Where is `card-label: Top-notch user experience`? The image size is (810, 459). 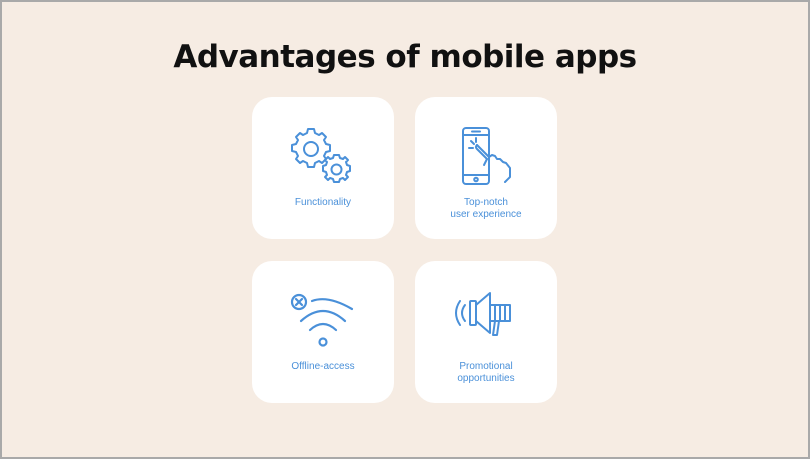
card-label: Top-notch user experience is located at coordinates (486, 208).